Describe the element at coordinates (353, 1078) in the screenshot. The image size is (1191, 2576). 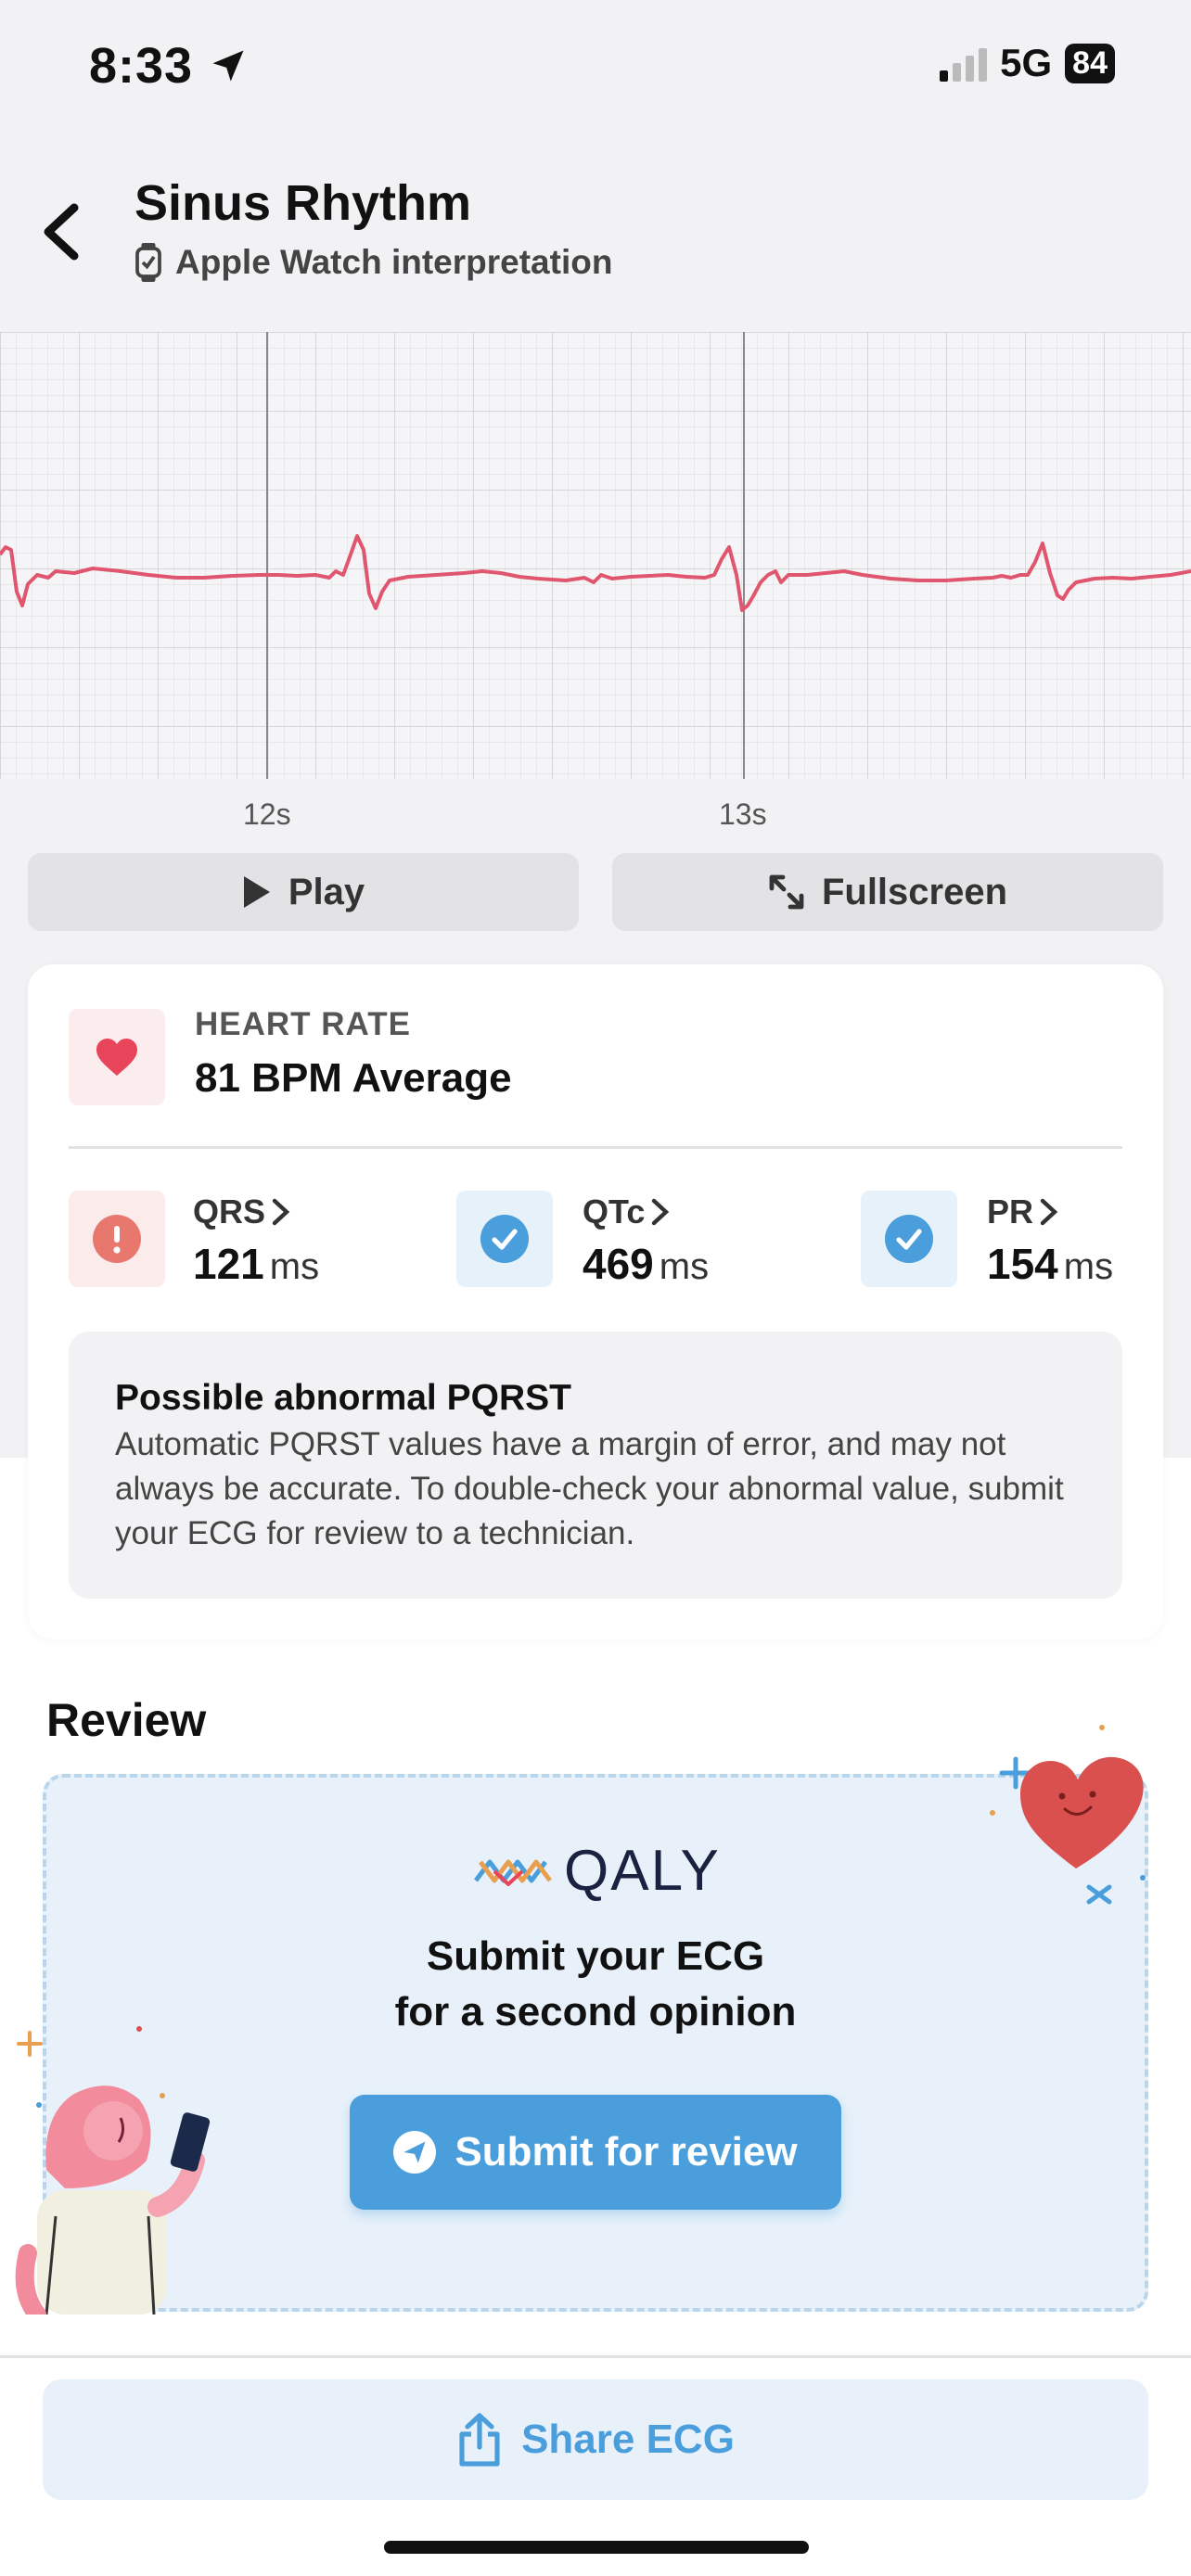
I see `heart-rate-value: 81 BPM Average` at that location.